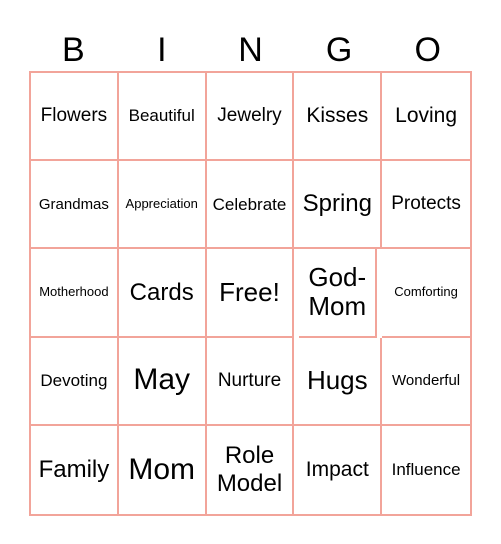  Describe the element at coordinates (426, 117) in the screenshot. I see `bingo-cell: Loving` at that location.